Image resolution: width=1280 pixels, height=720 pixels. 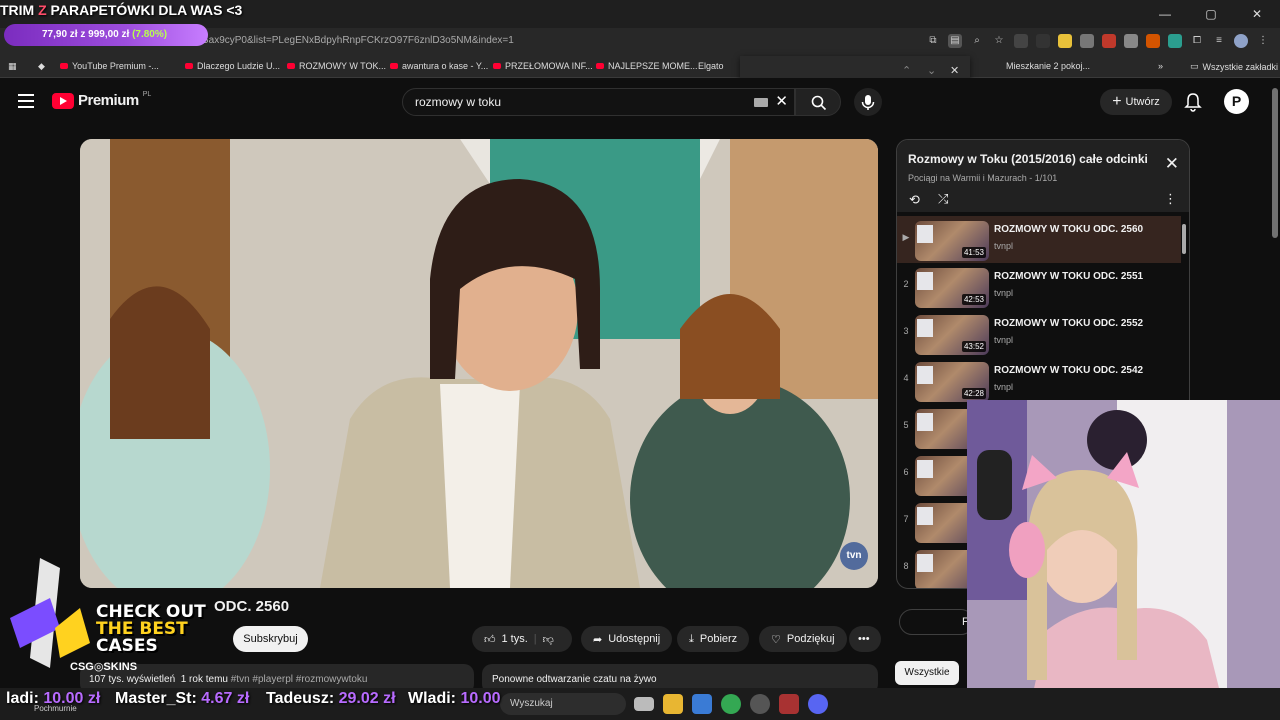 What do you see at coordinates (1241, 41) in the screenshot?
I see `profile-icon` at bounding box center [1241, 41].